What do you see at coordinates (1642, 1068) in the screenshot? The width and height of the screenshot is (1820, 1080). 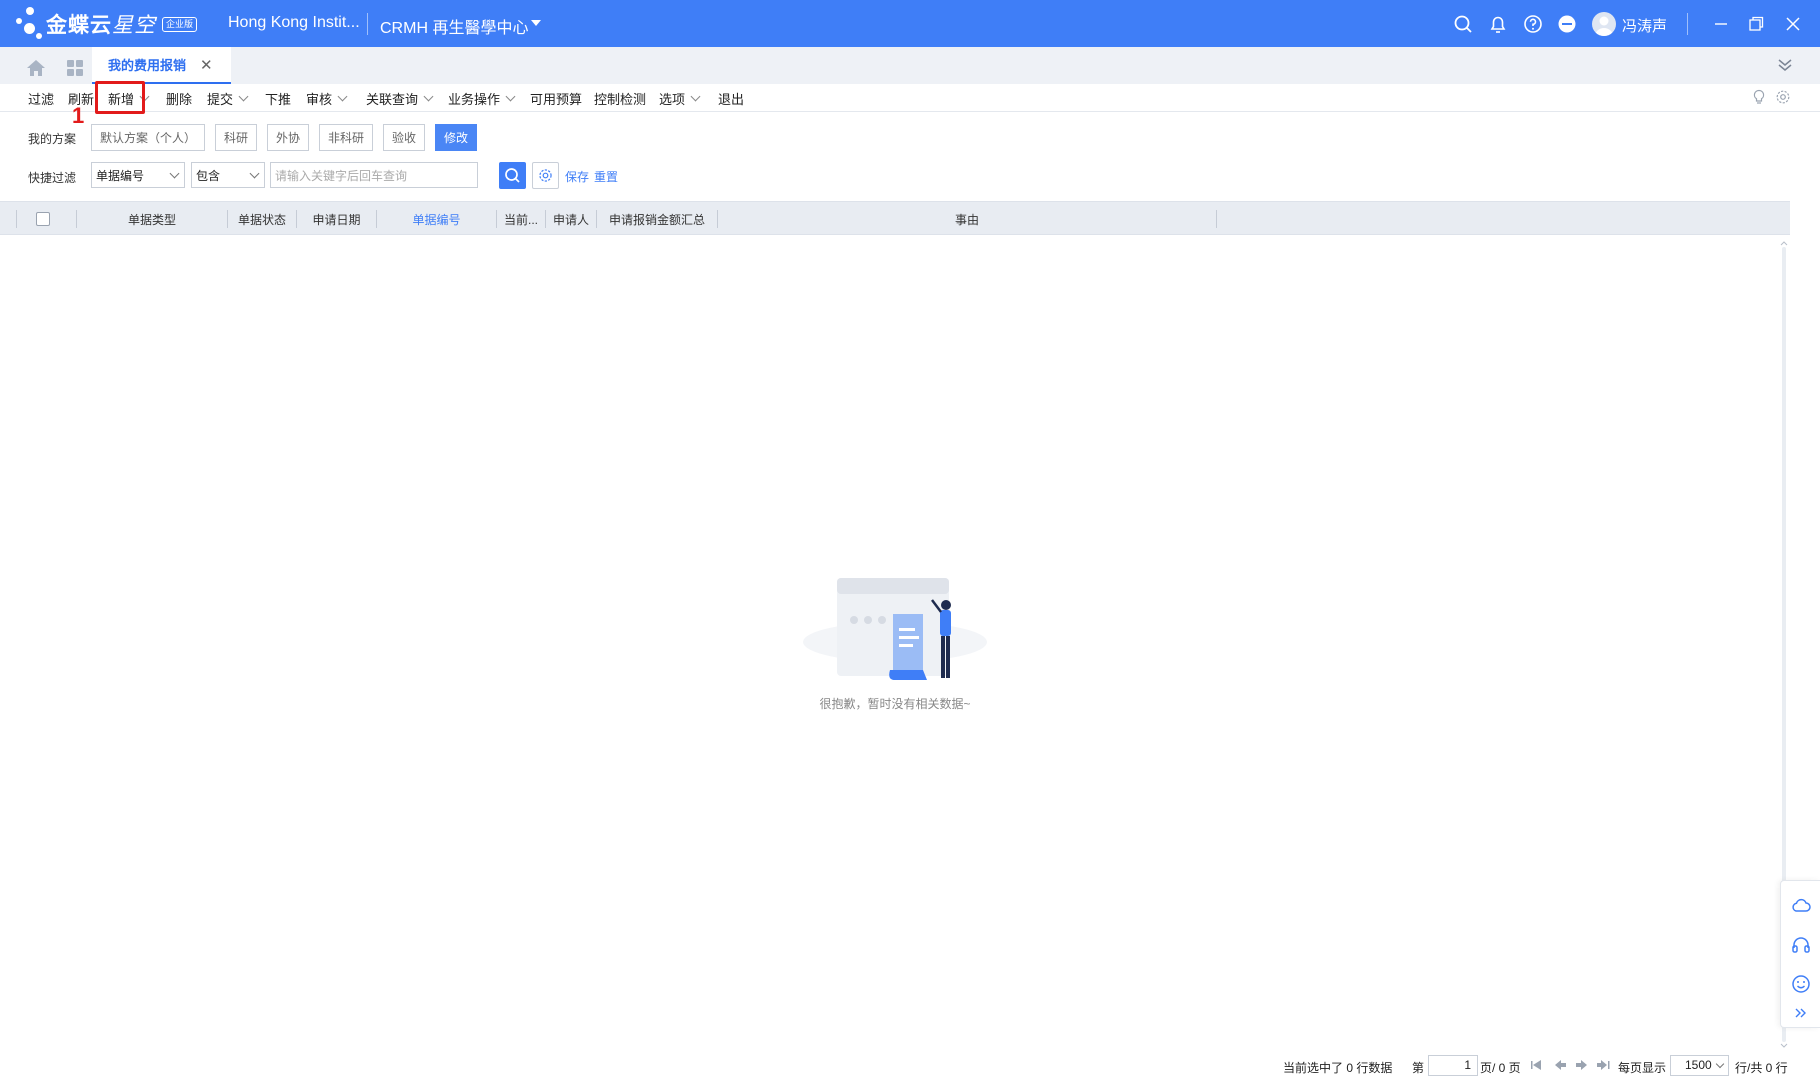 I see `page-size-label: 每页显示` at bounding box center [1642, 1068].